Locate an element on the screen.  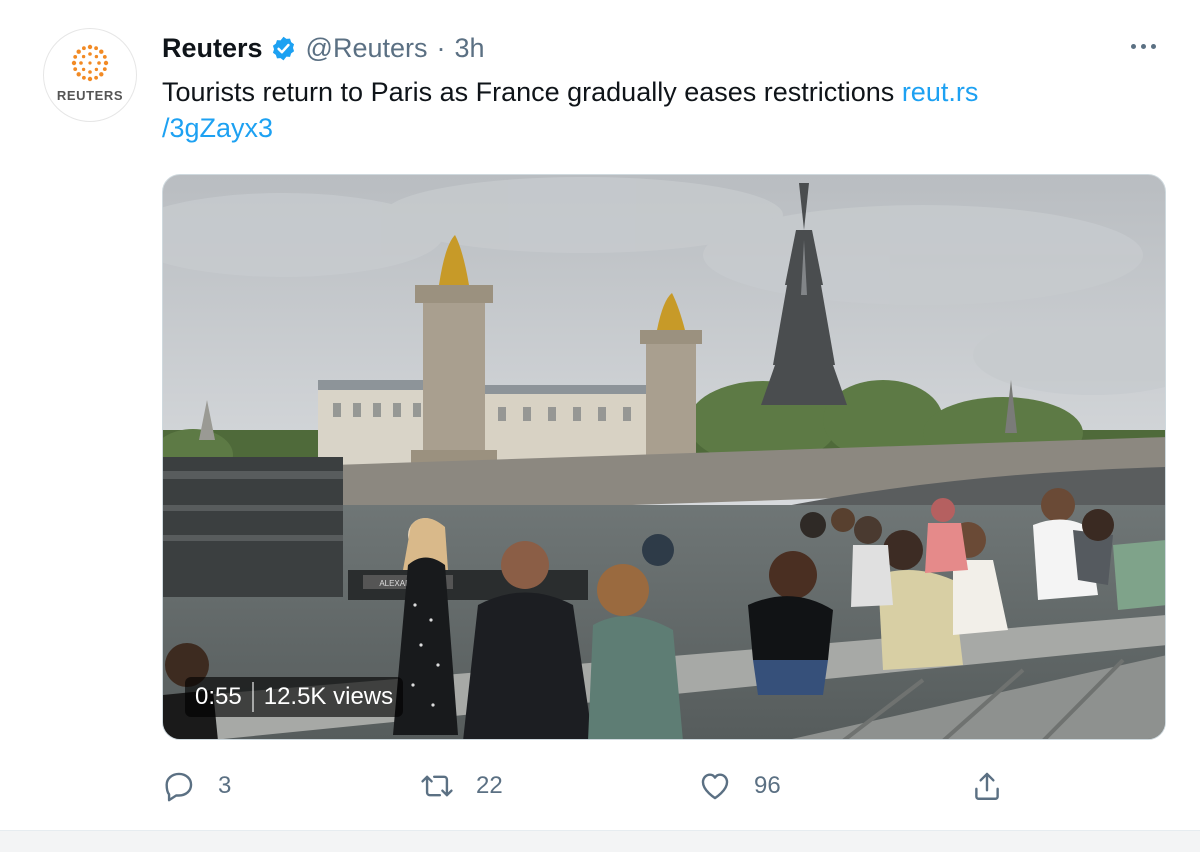
heart-icon is located at coordinates (715, 786).